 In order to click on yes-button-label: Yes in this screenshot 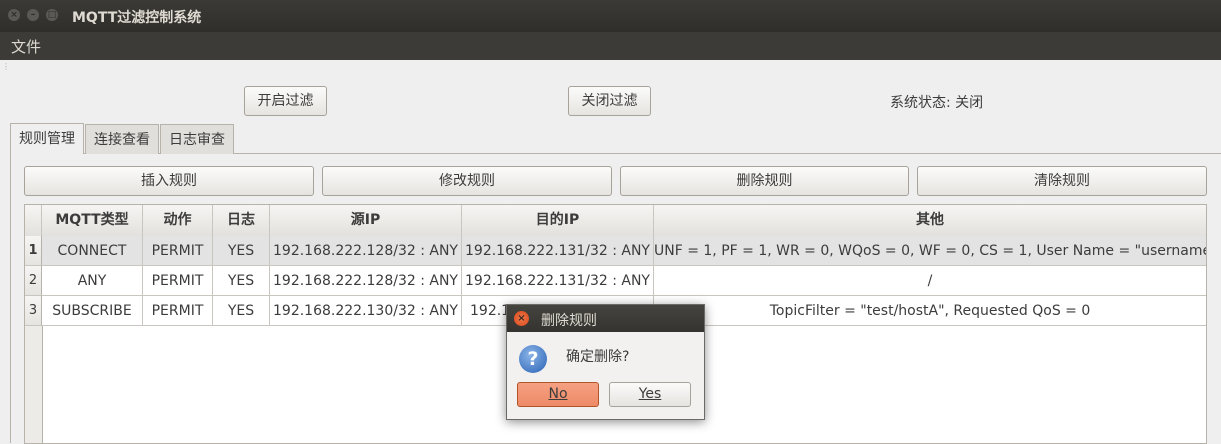, I will do `click(650, 394)`.